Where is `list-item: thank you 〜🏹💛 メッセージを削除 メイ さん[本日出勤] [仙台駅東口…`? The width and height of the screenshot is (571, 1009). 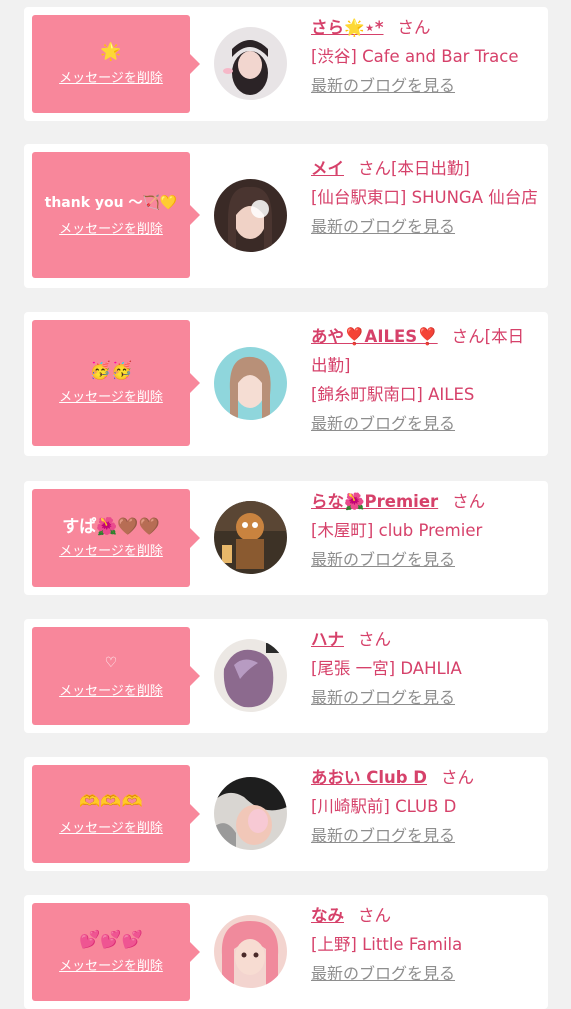 list-item: thank you 〜🏹💛 メッセージを削除 メイ さん[本日出勤] [仙台駅東口… is located at coordinates (286, 216).